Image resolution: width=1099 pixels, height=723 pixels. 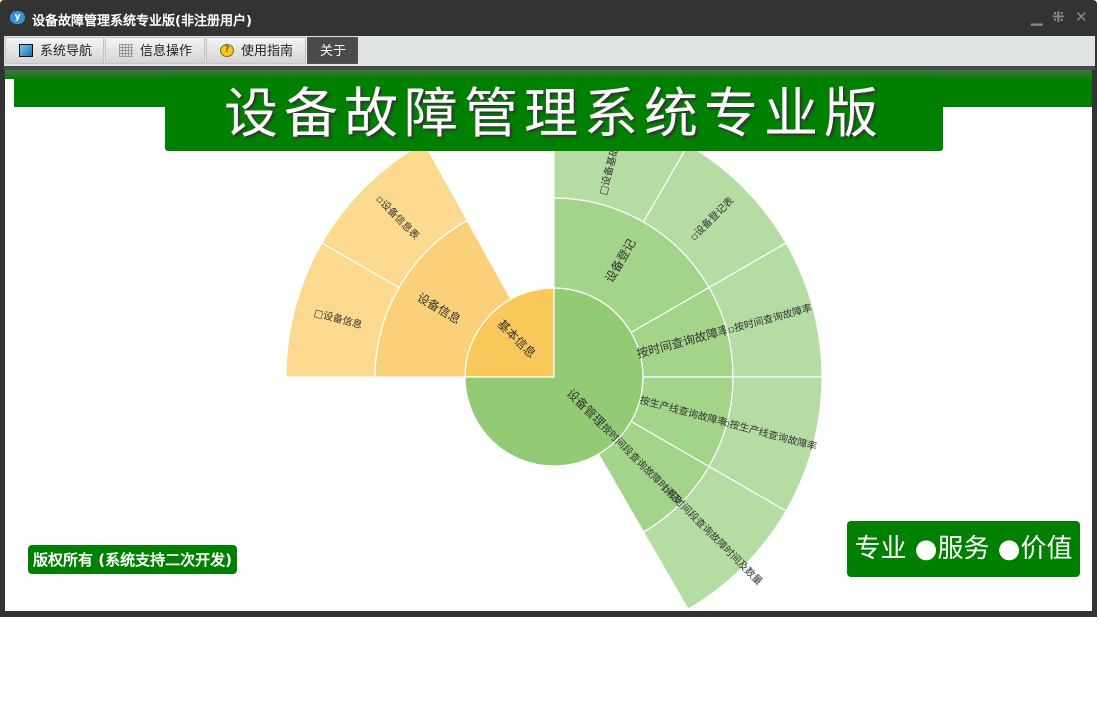 What do you see at coordinates (26, 50) in the screenshot?
I see `monitor-icon` at bounding box center [26, 50].